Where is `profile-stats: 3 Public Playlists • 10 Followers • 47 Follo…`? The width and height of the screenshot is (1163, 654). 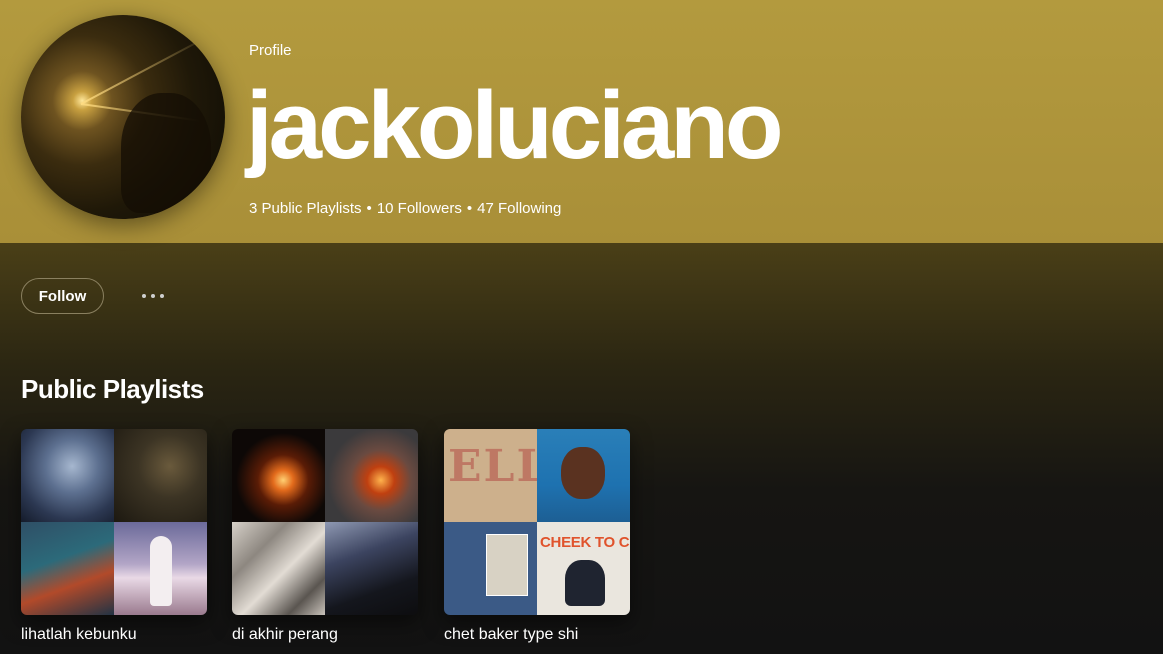
profile-stats: 3 Public Playlists • 10 Followers • 47 Follo… is located at coordinates (405, 208).